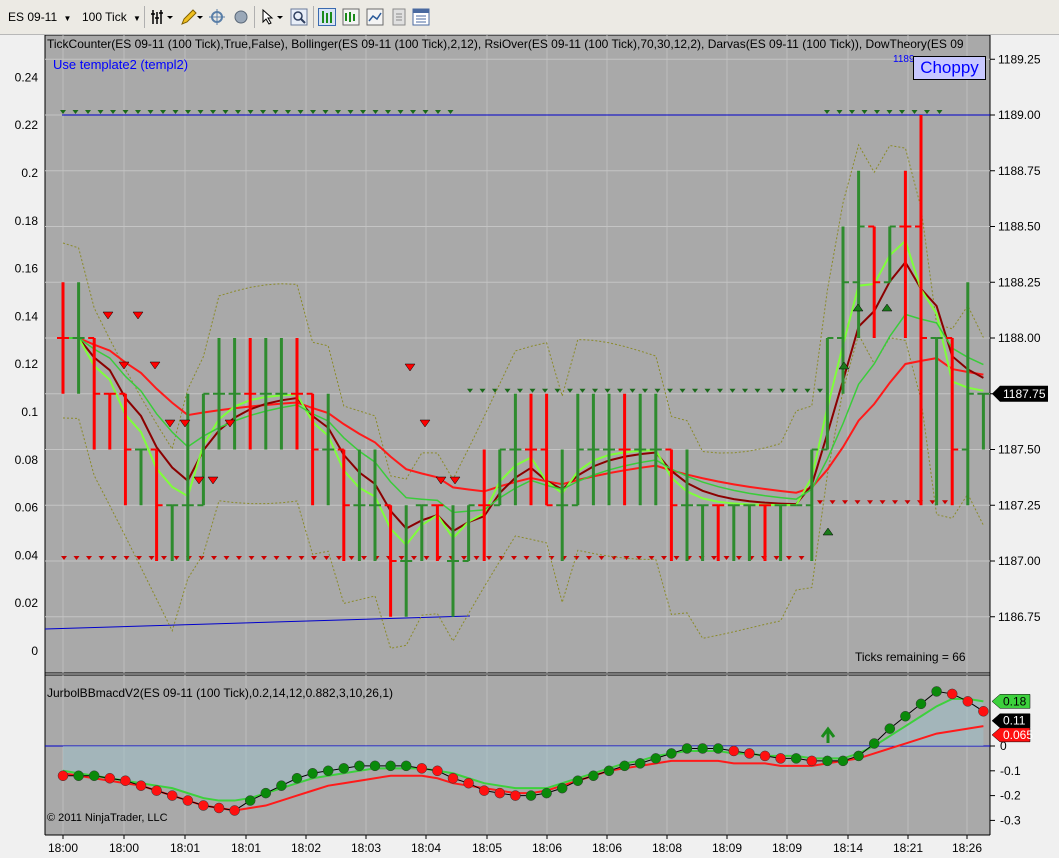 This screenshot has height=858, width=1059. I want to click on time-axis-label: 18:21, so click(908, 848).